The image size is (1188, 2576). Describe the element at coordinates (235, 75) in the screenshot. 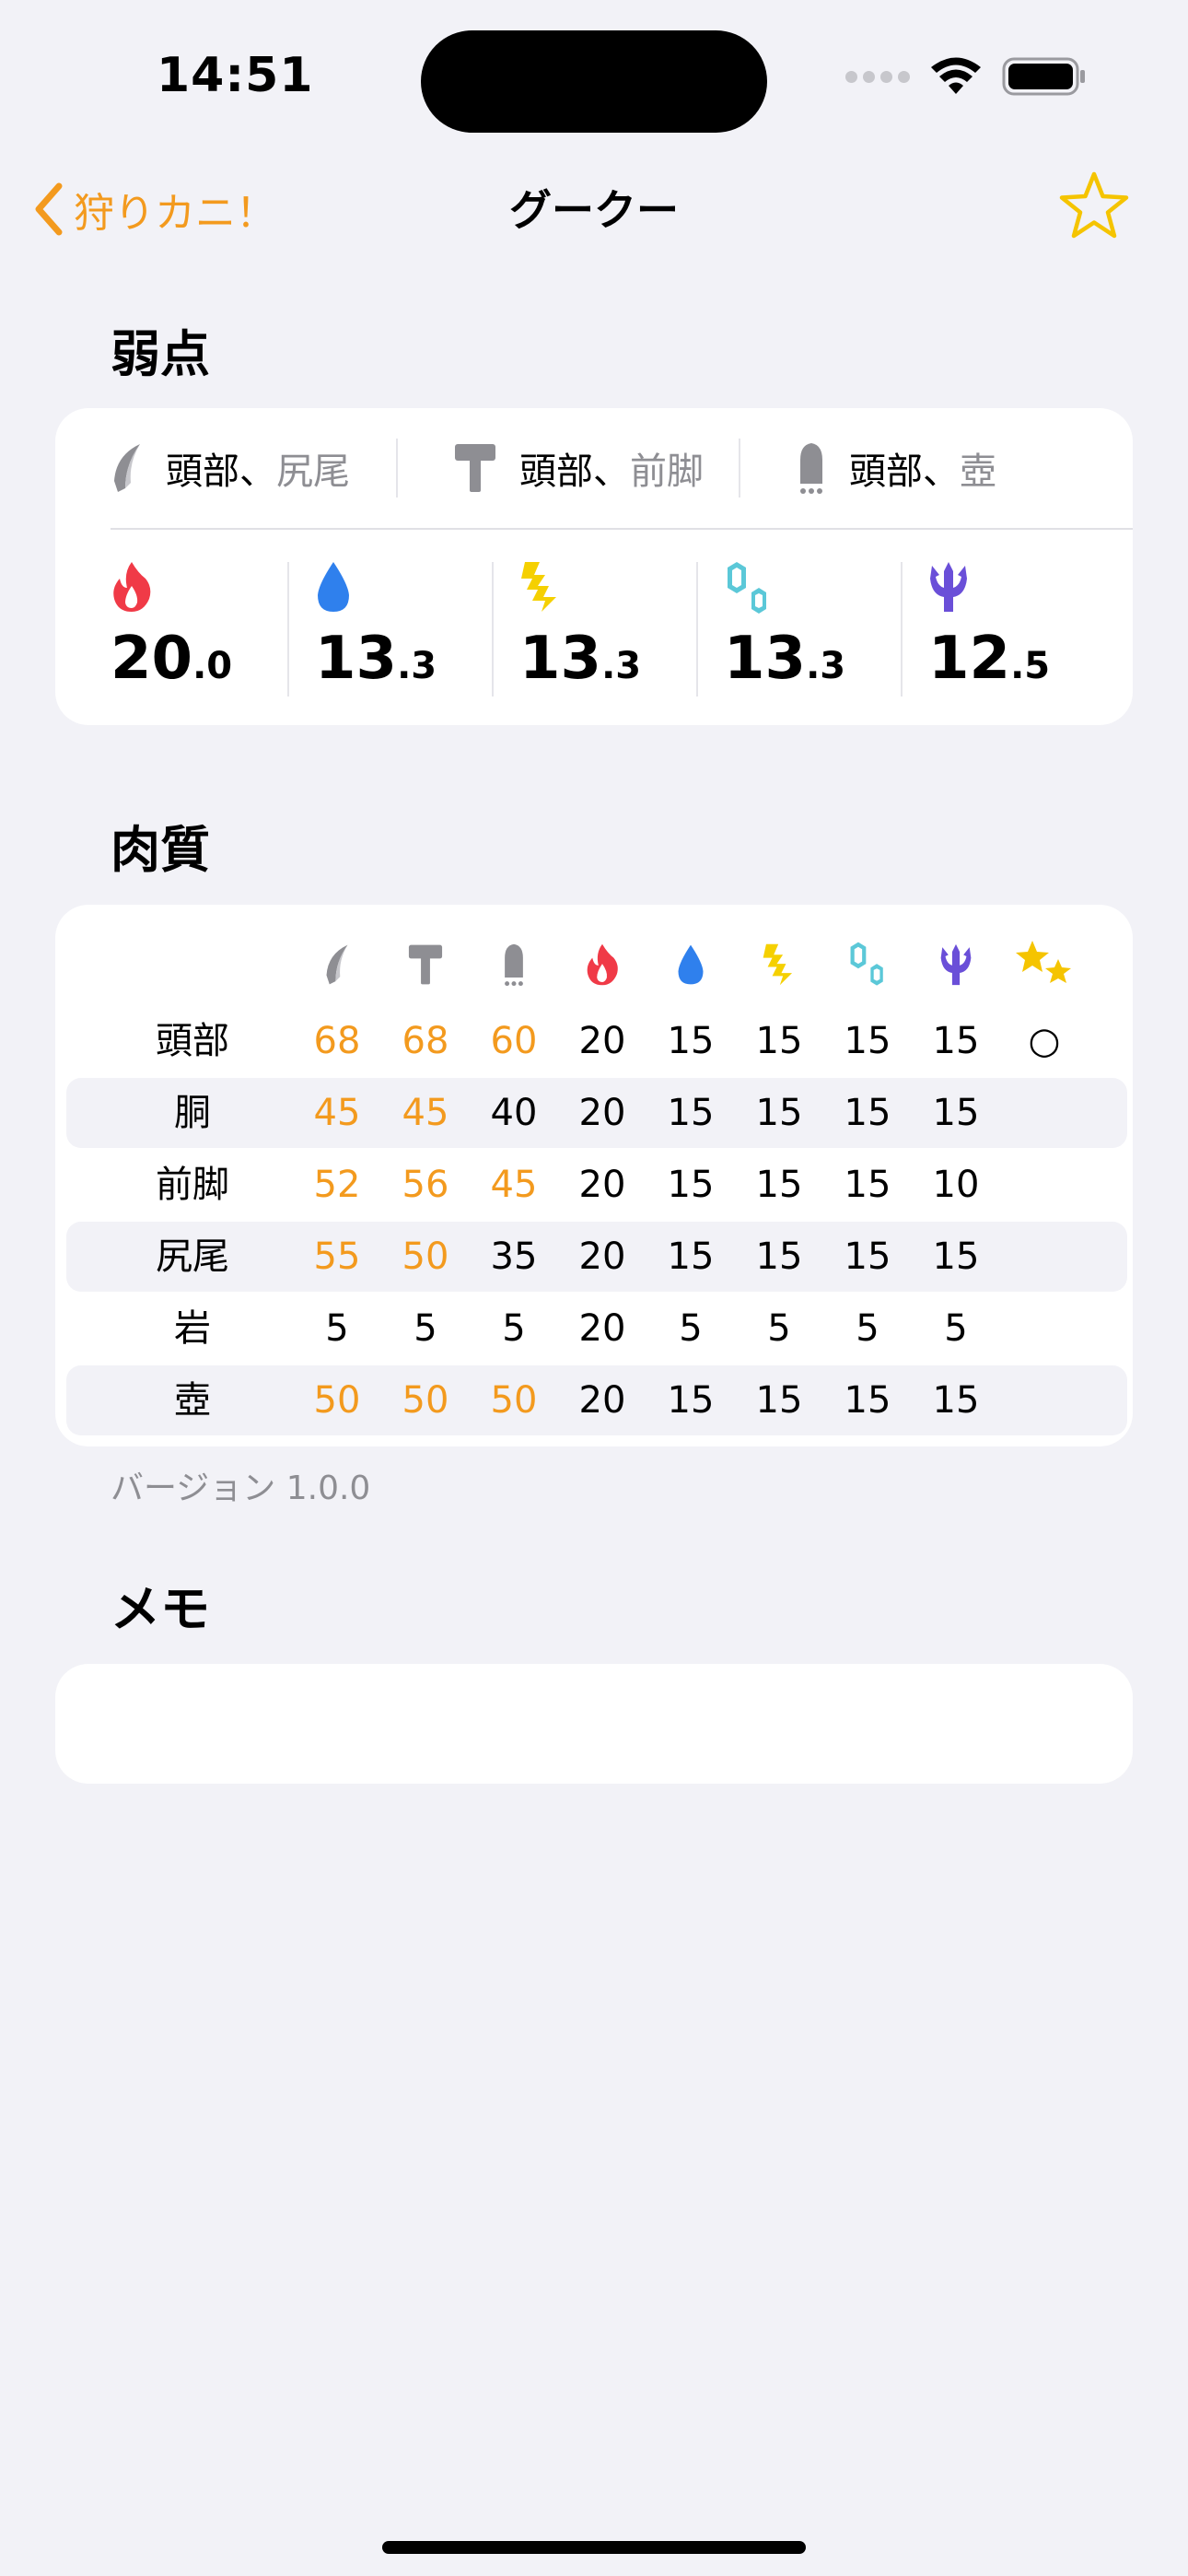

I see `status-time: 14:51` at that location.